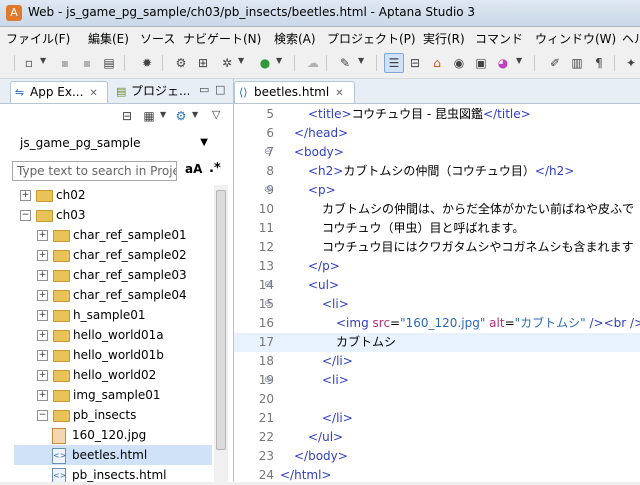  I want to click on tree-item-hello-world02: + hello_world02, so click(113, 375).